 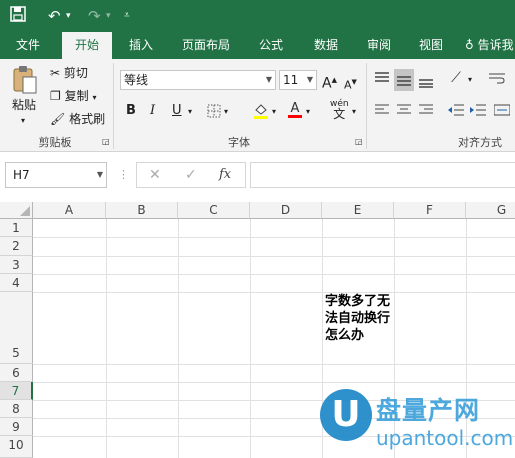 I want to click on lightbulb-icon: ♁, so click(x=469, y=45).